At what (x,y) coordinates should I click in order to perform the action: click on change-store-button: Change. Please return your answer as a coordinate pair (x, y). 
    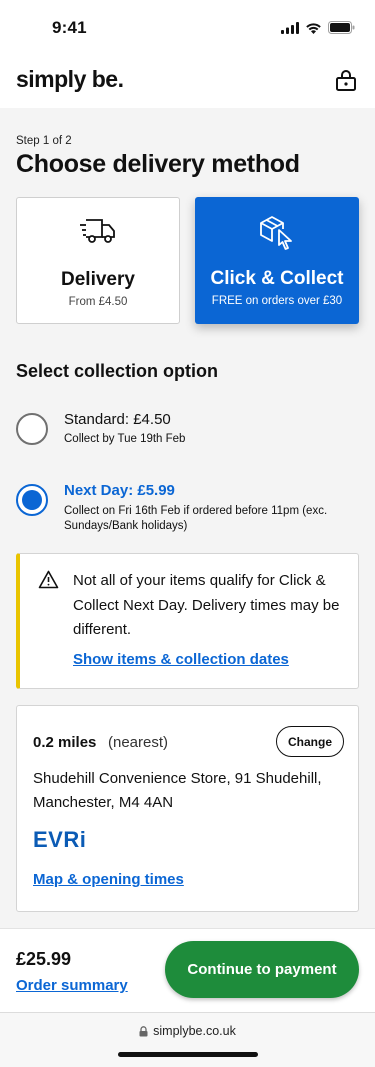
    Looking at the image, I should click on (310, 741).